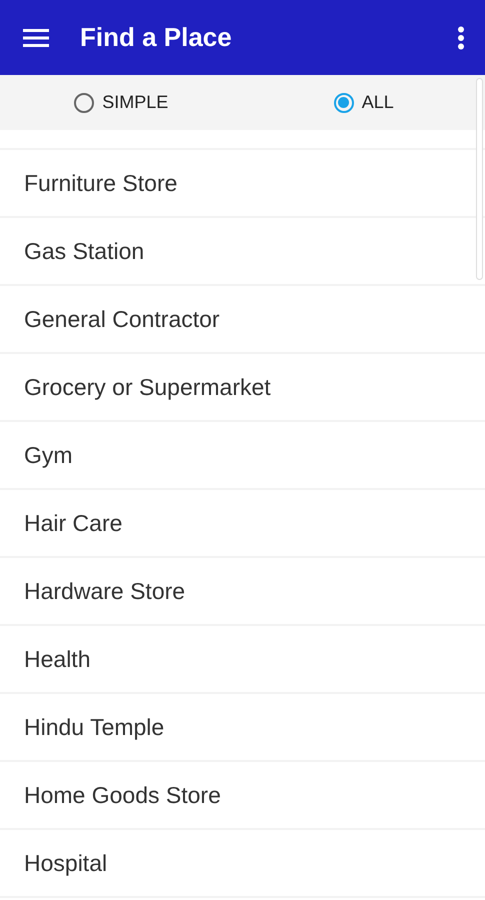 This screenshot has width=485, height=900. I want to click on app-title: Find a Place, so click(156, 37).